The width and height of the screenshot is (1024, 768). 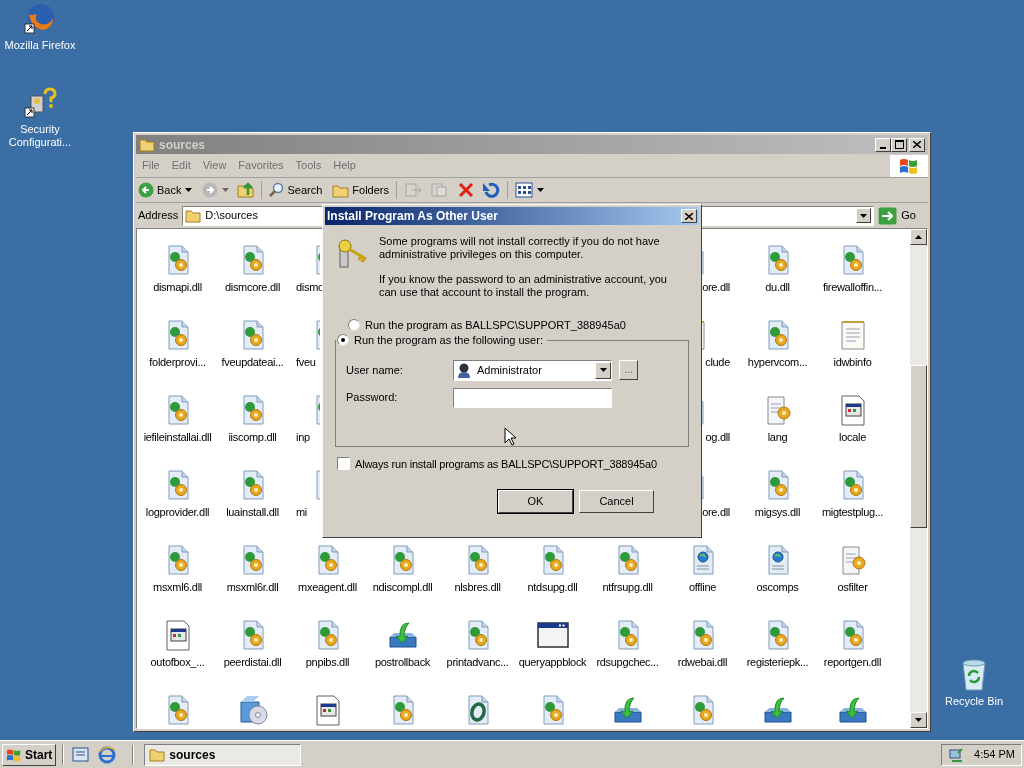 I want to click on file-name: lang, so click(x=777, y=437).